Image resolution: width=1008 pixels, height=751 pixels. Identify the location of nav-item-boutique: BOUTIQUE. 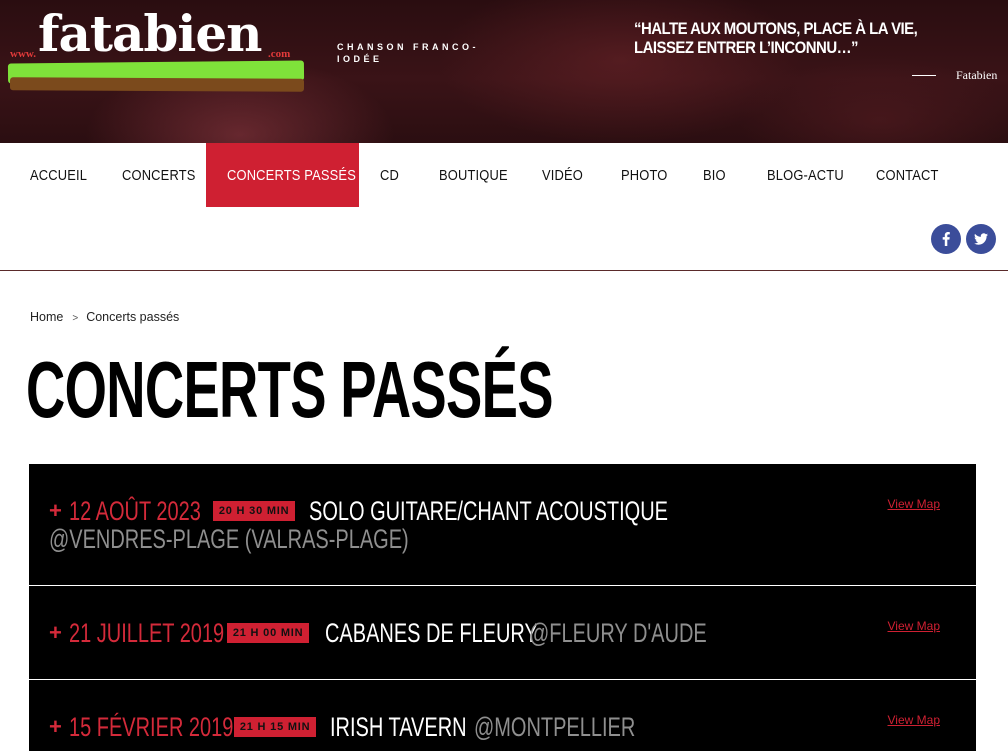
(473, 175).